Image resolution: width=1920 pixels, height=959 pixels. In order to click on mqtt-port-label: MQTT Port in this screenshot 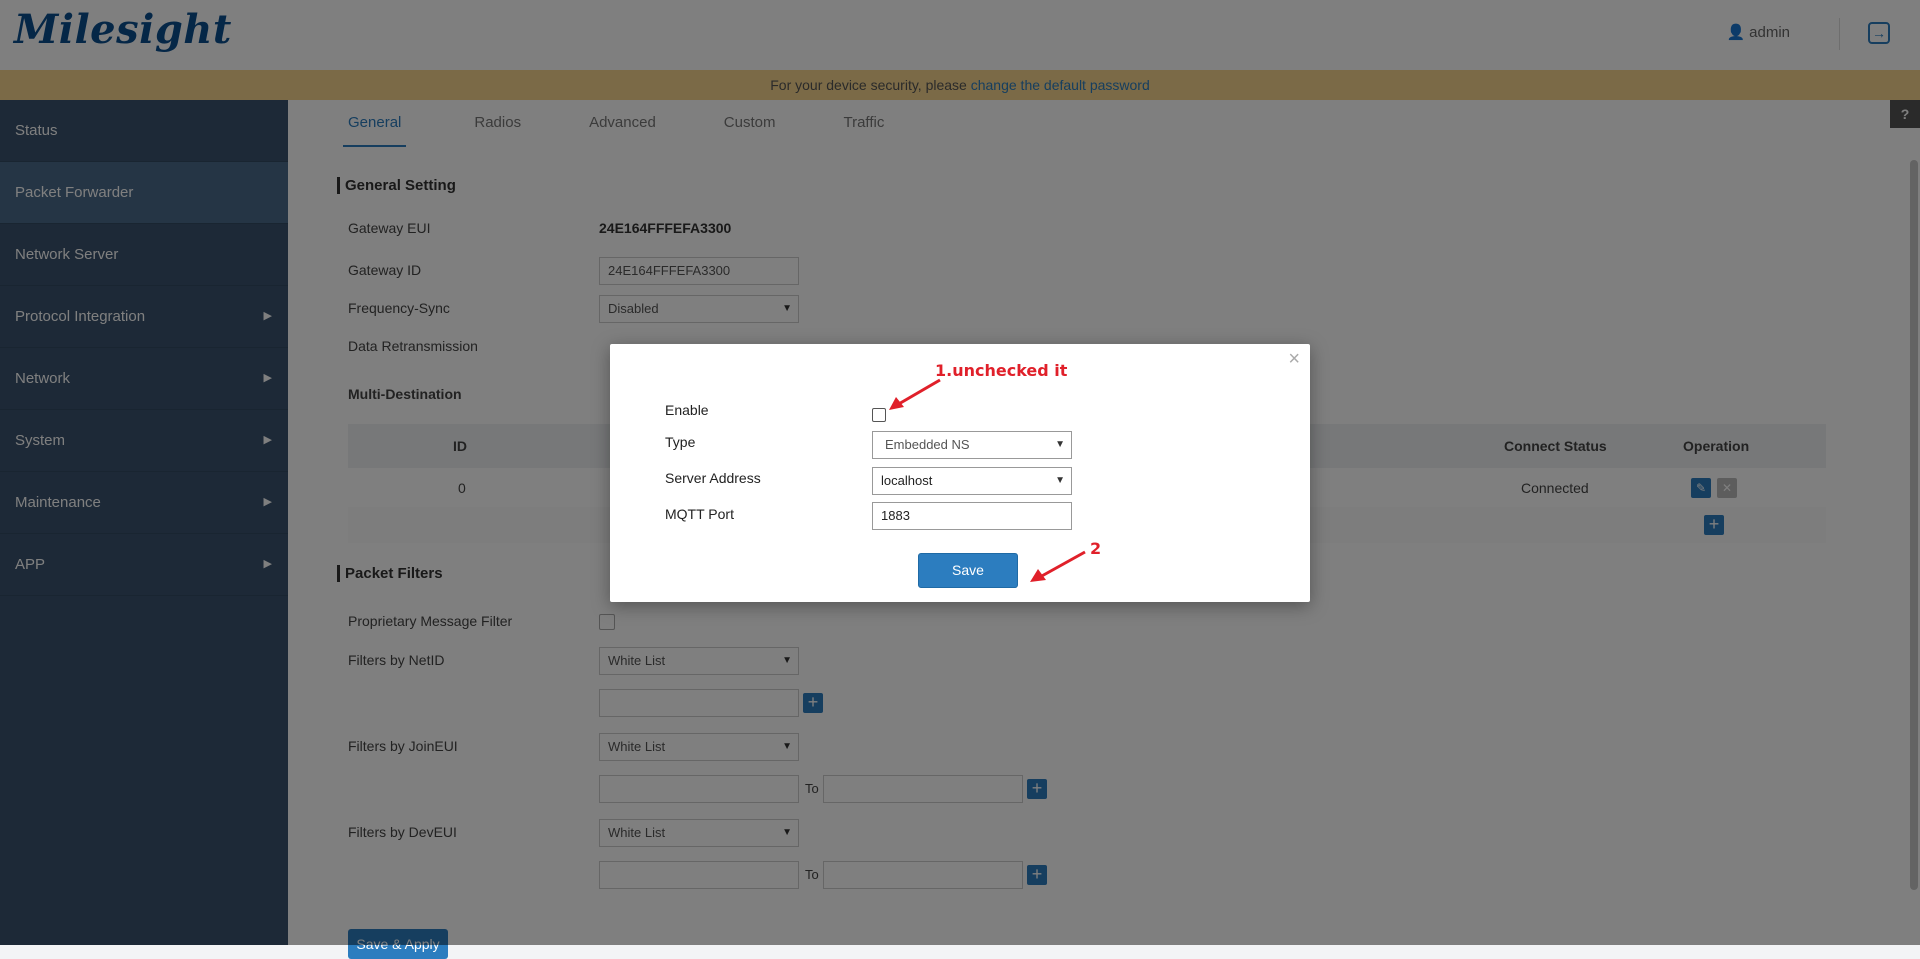, I will do `click(699, 514)`.